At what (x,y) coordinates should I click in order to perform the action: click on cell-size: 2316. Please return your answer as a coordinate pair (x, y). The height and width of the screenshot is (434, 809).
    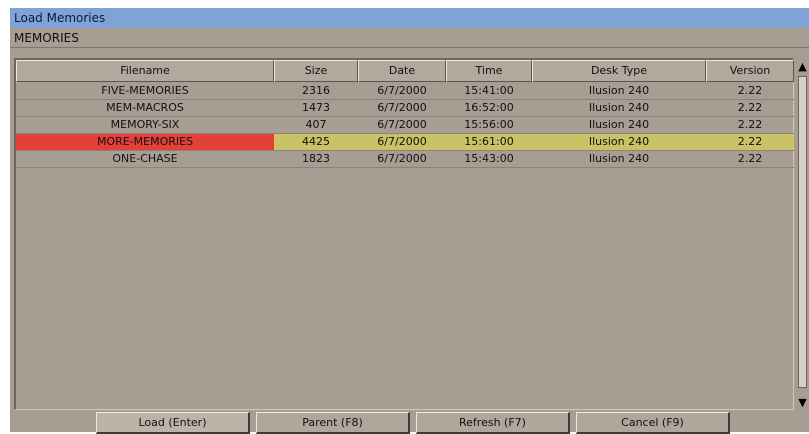
    Looking at the image, I should click on (316, 90).